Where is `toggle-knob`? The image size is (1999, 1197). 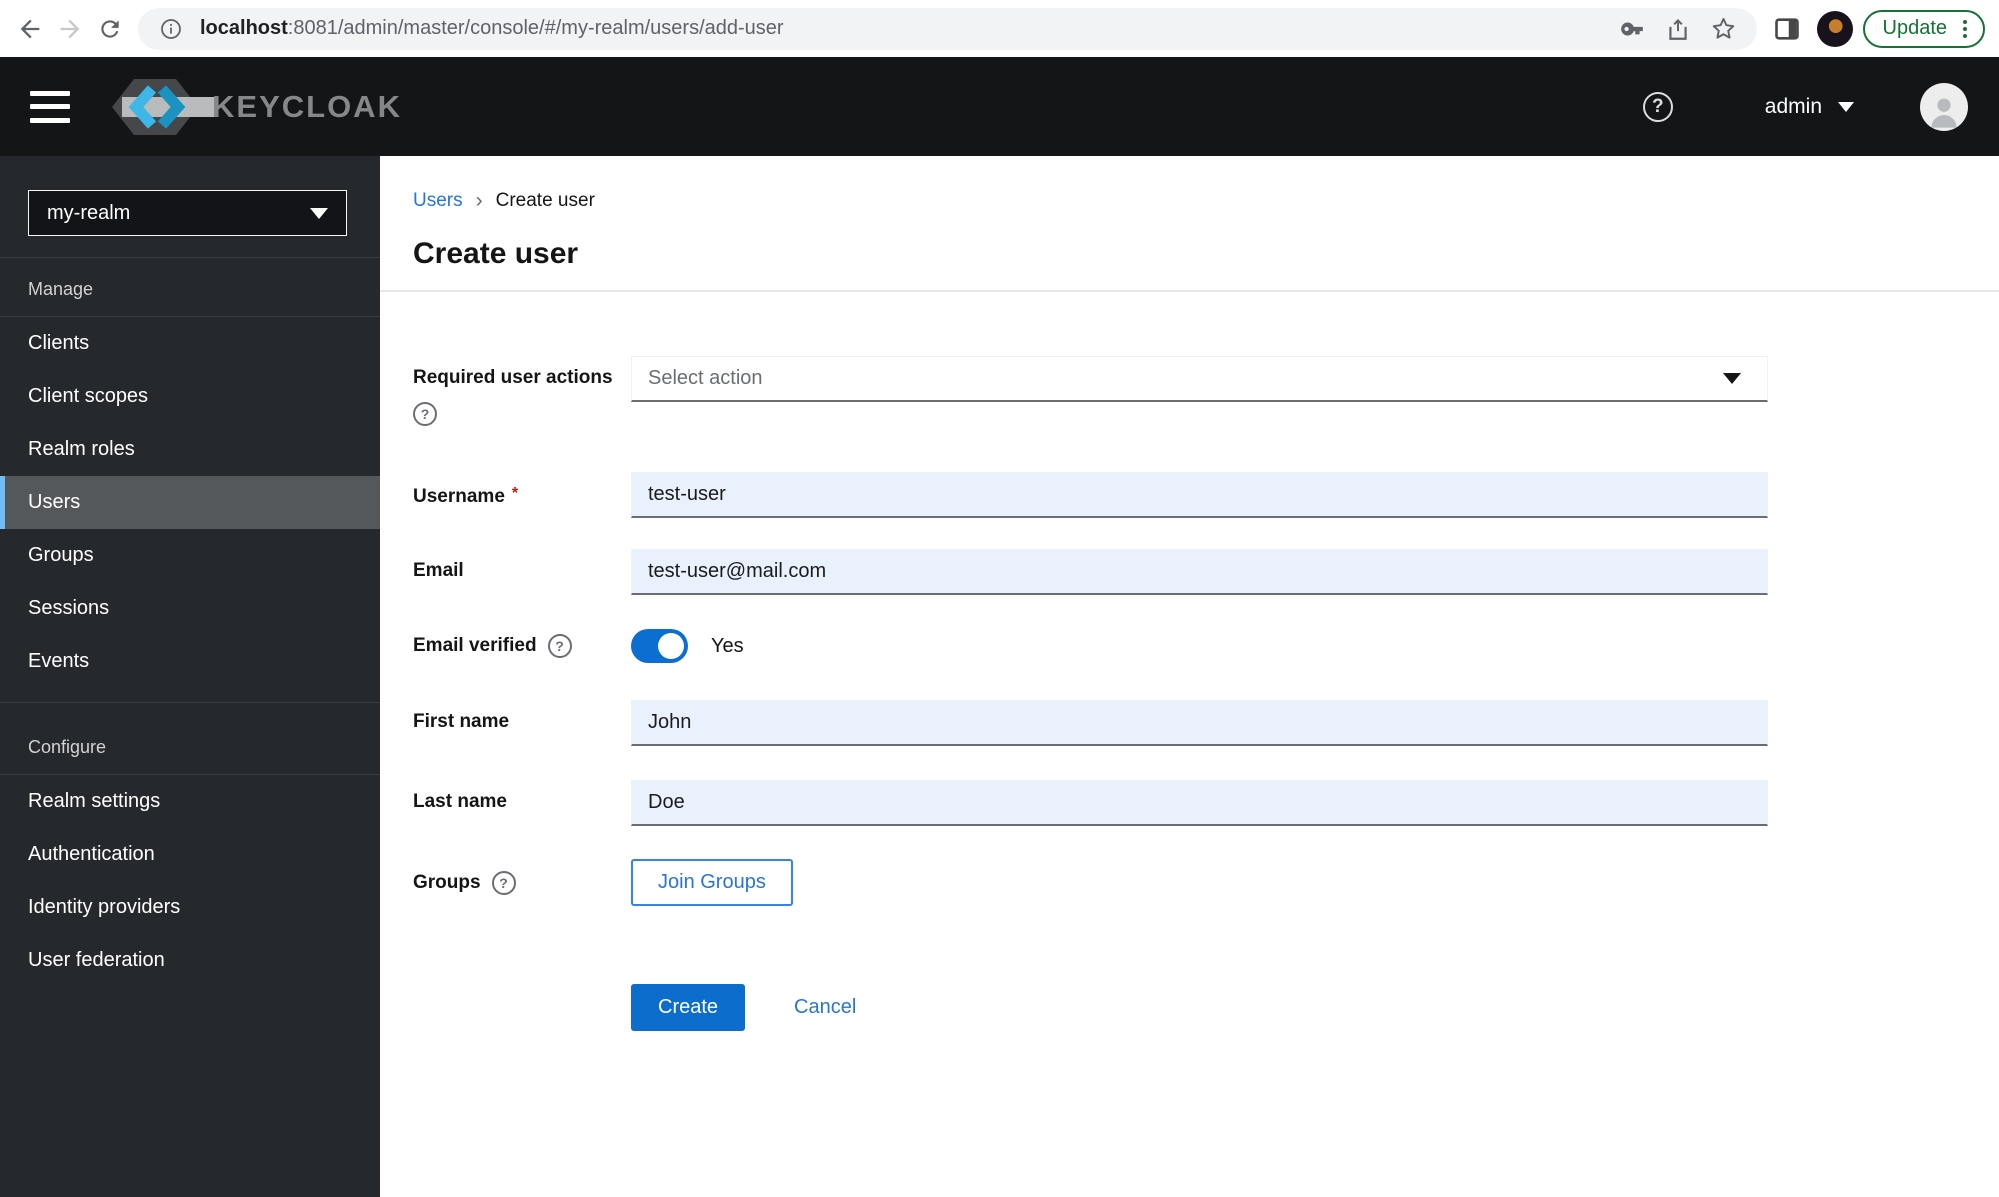
toggle-knob is located at coordinates (671, 646).